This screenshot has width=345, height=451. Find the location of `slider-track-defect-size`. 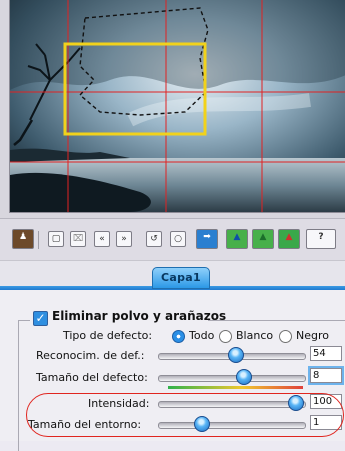

slider-track-defect-size is located at coordinates (232, 378).